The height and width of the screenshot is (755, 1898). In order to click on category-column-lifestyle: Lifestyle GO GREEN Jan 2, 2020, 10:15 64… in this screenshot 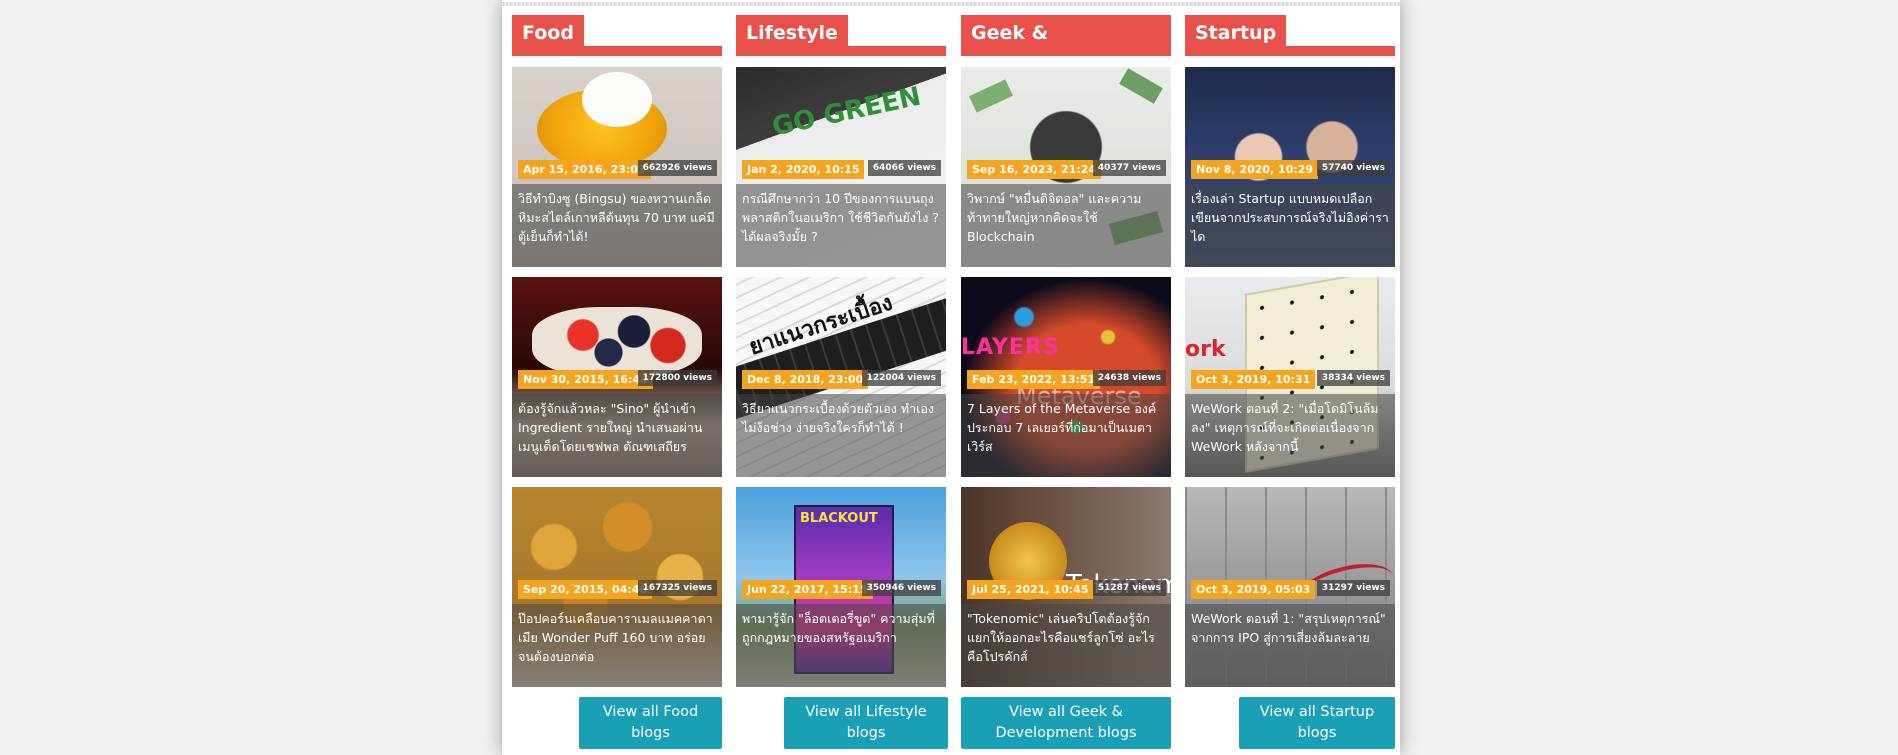, I will do `click(841, 351)`.